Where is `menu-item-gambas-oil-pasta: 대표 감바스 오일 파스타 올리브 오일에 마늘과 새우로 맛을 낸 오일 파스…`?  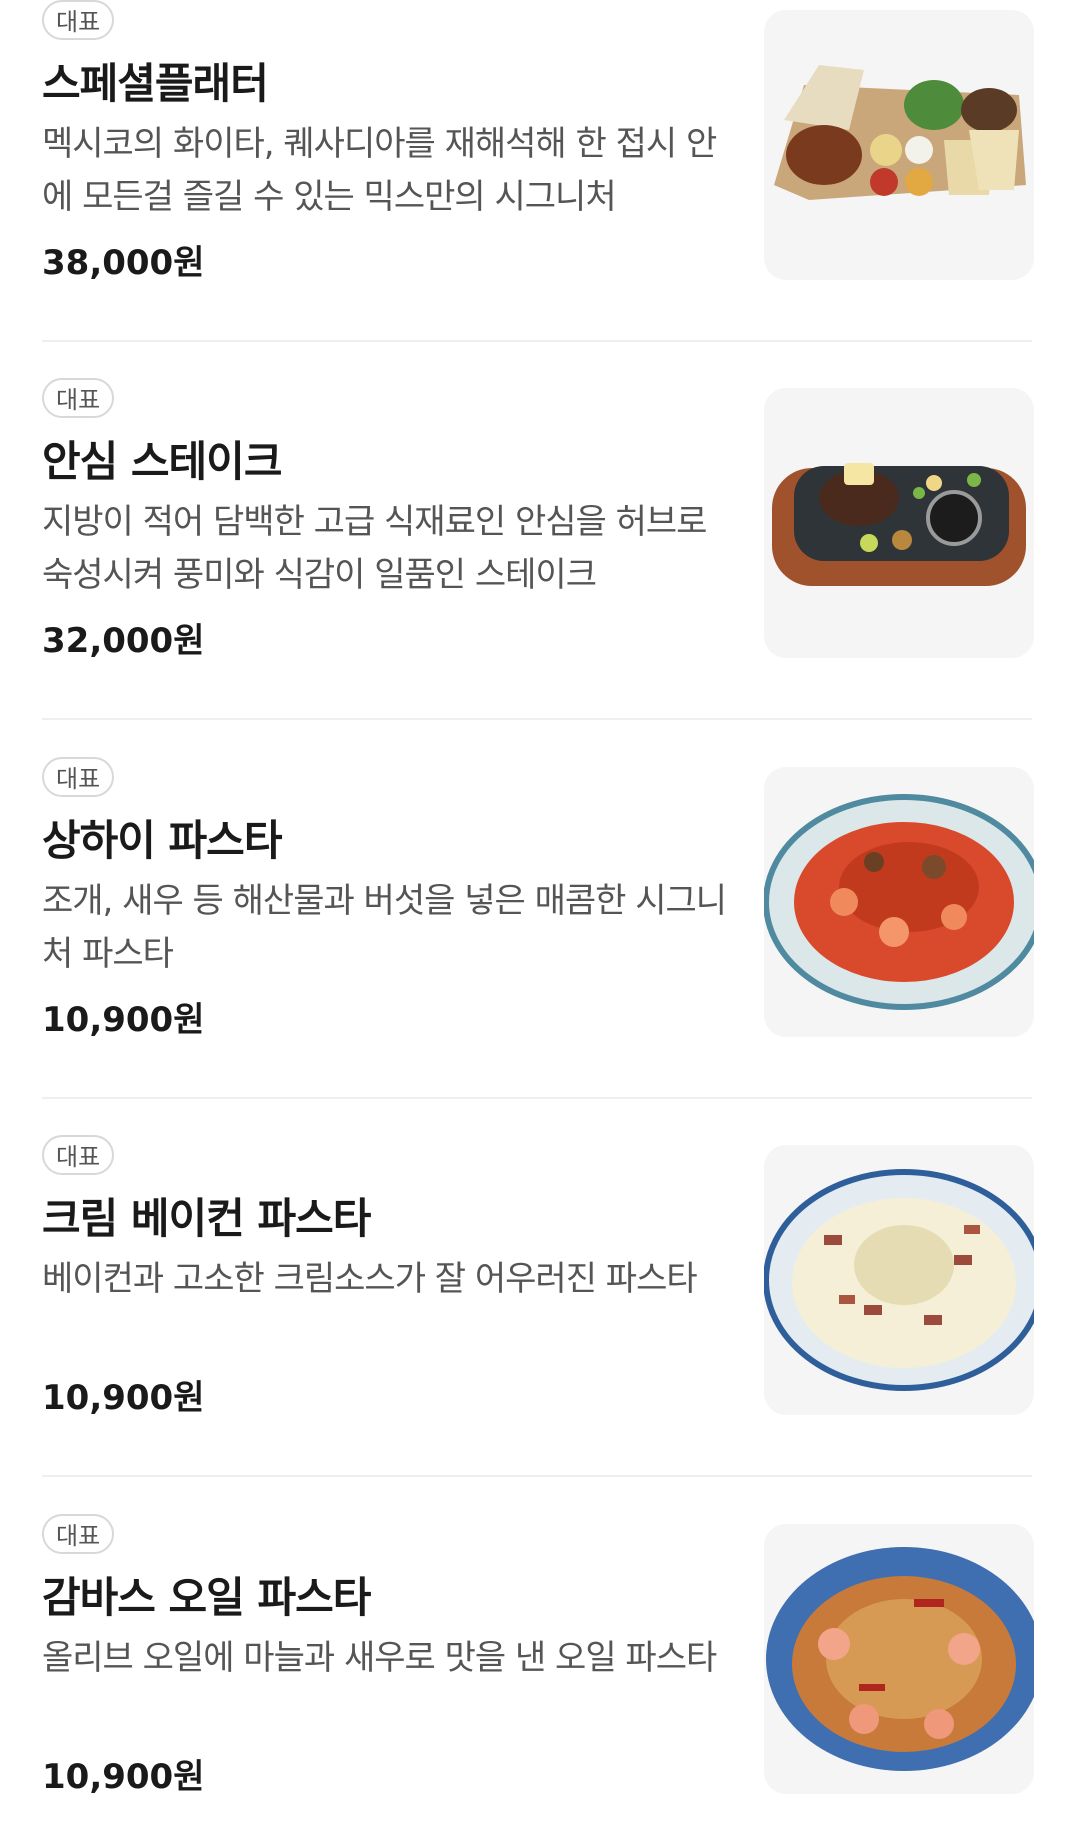 menu-item-gambas-oil-pasta: 대표 감바스 오일 파스타 올리브 오일에 마늘과 새우로 맛을 낸 오일 파스… is located at coordinates (538, 1655).